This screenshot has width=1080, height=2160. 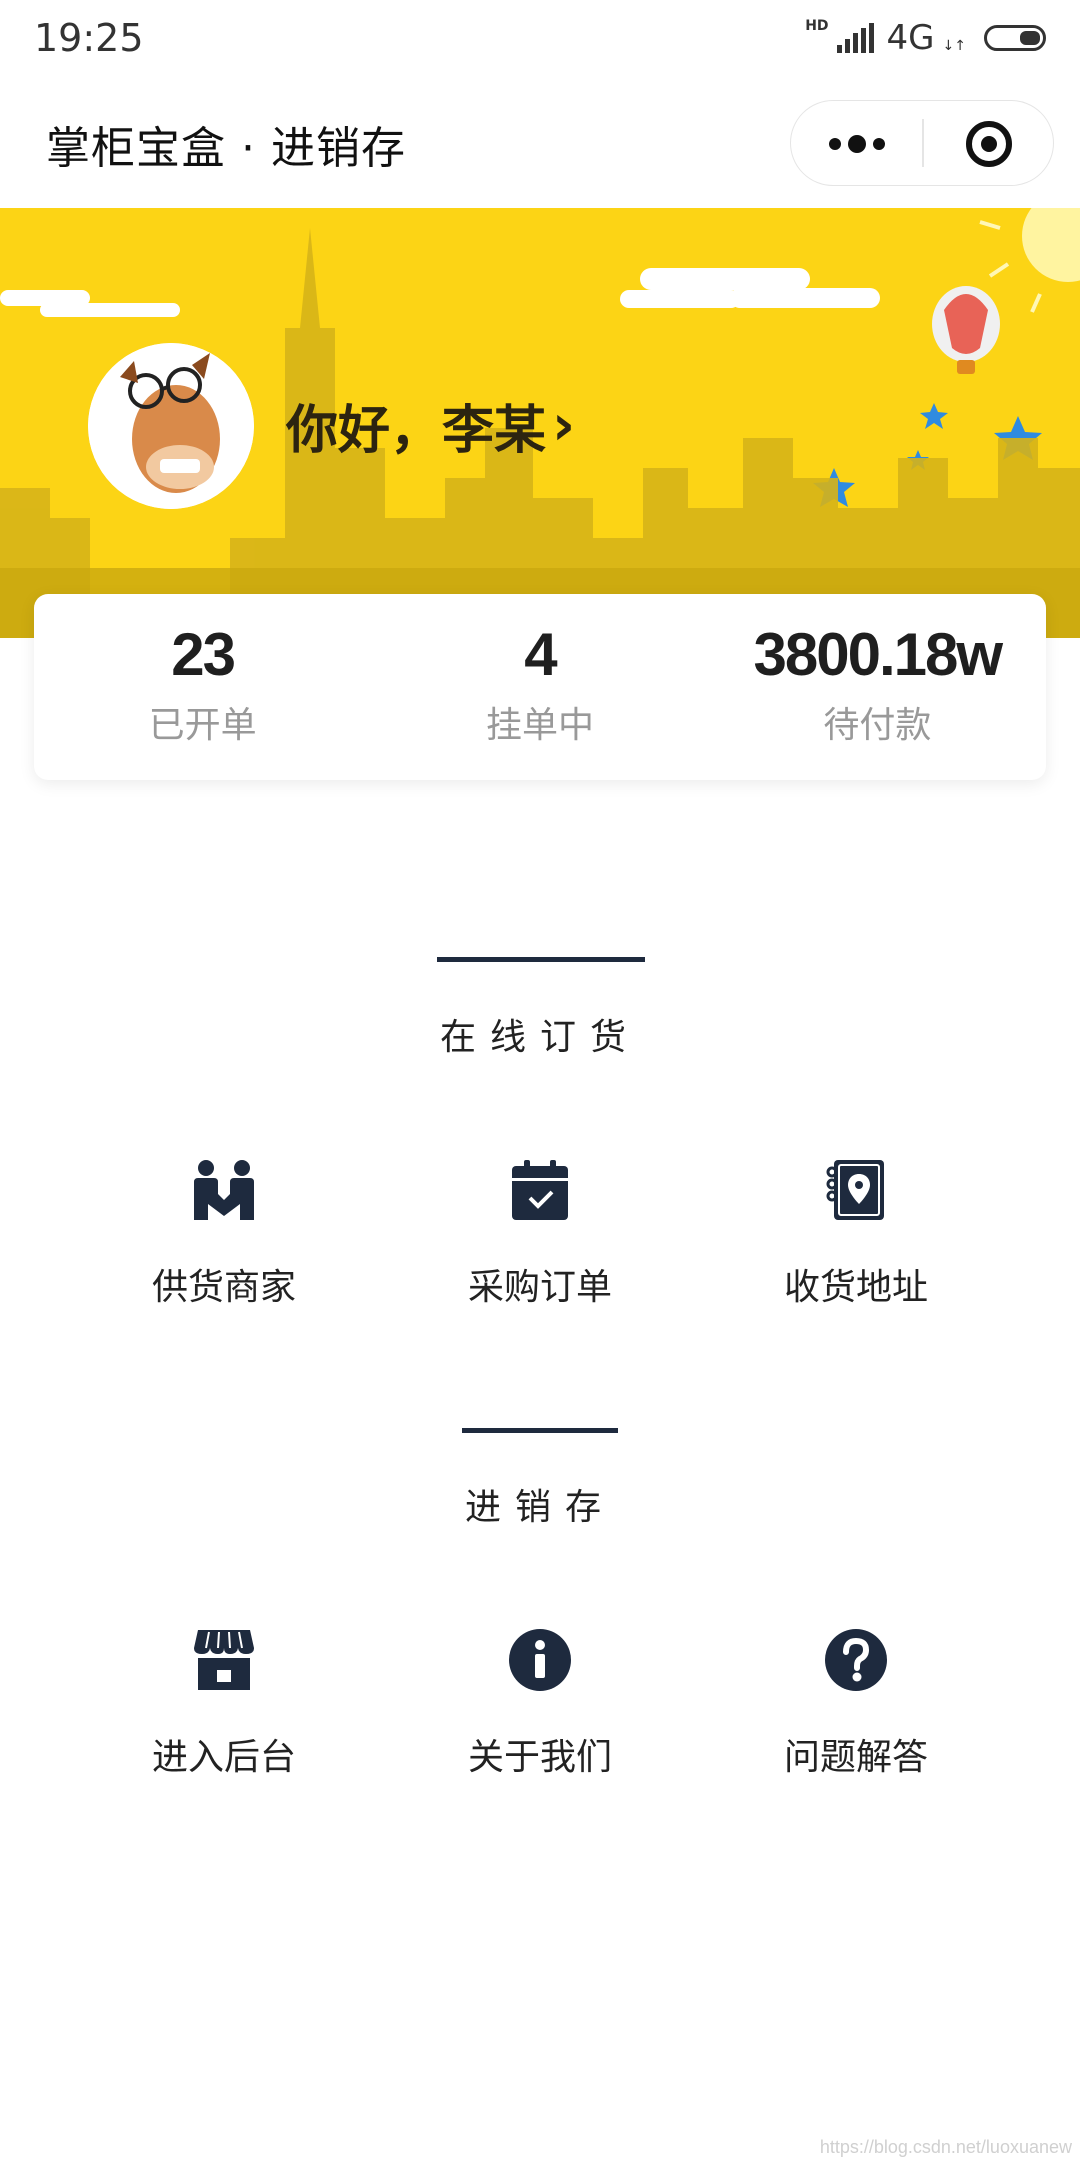 I want to click on more-button, so click(x=857, y=144).